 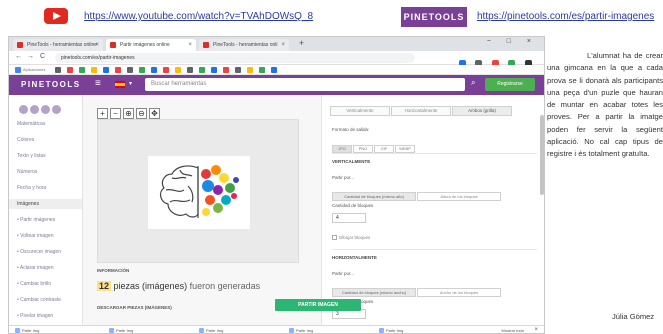 What do you see at coordinates (318, 305) in the screenshot?
I see `split-image-button: PARTIR IMAGEN` at bounding box center [318, 305].